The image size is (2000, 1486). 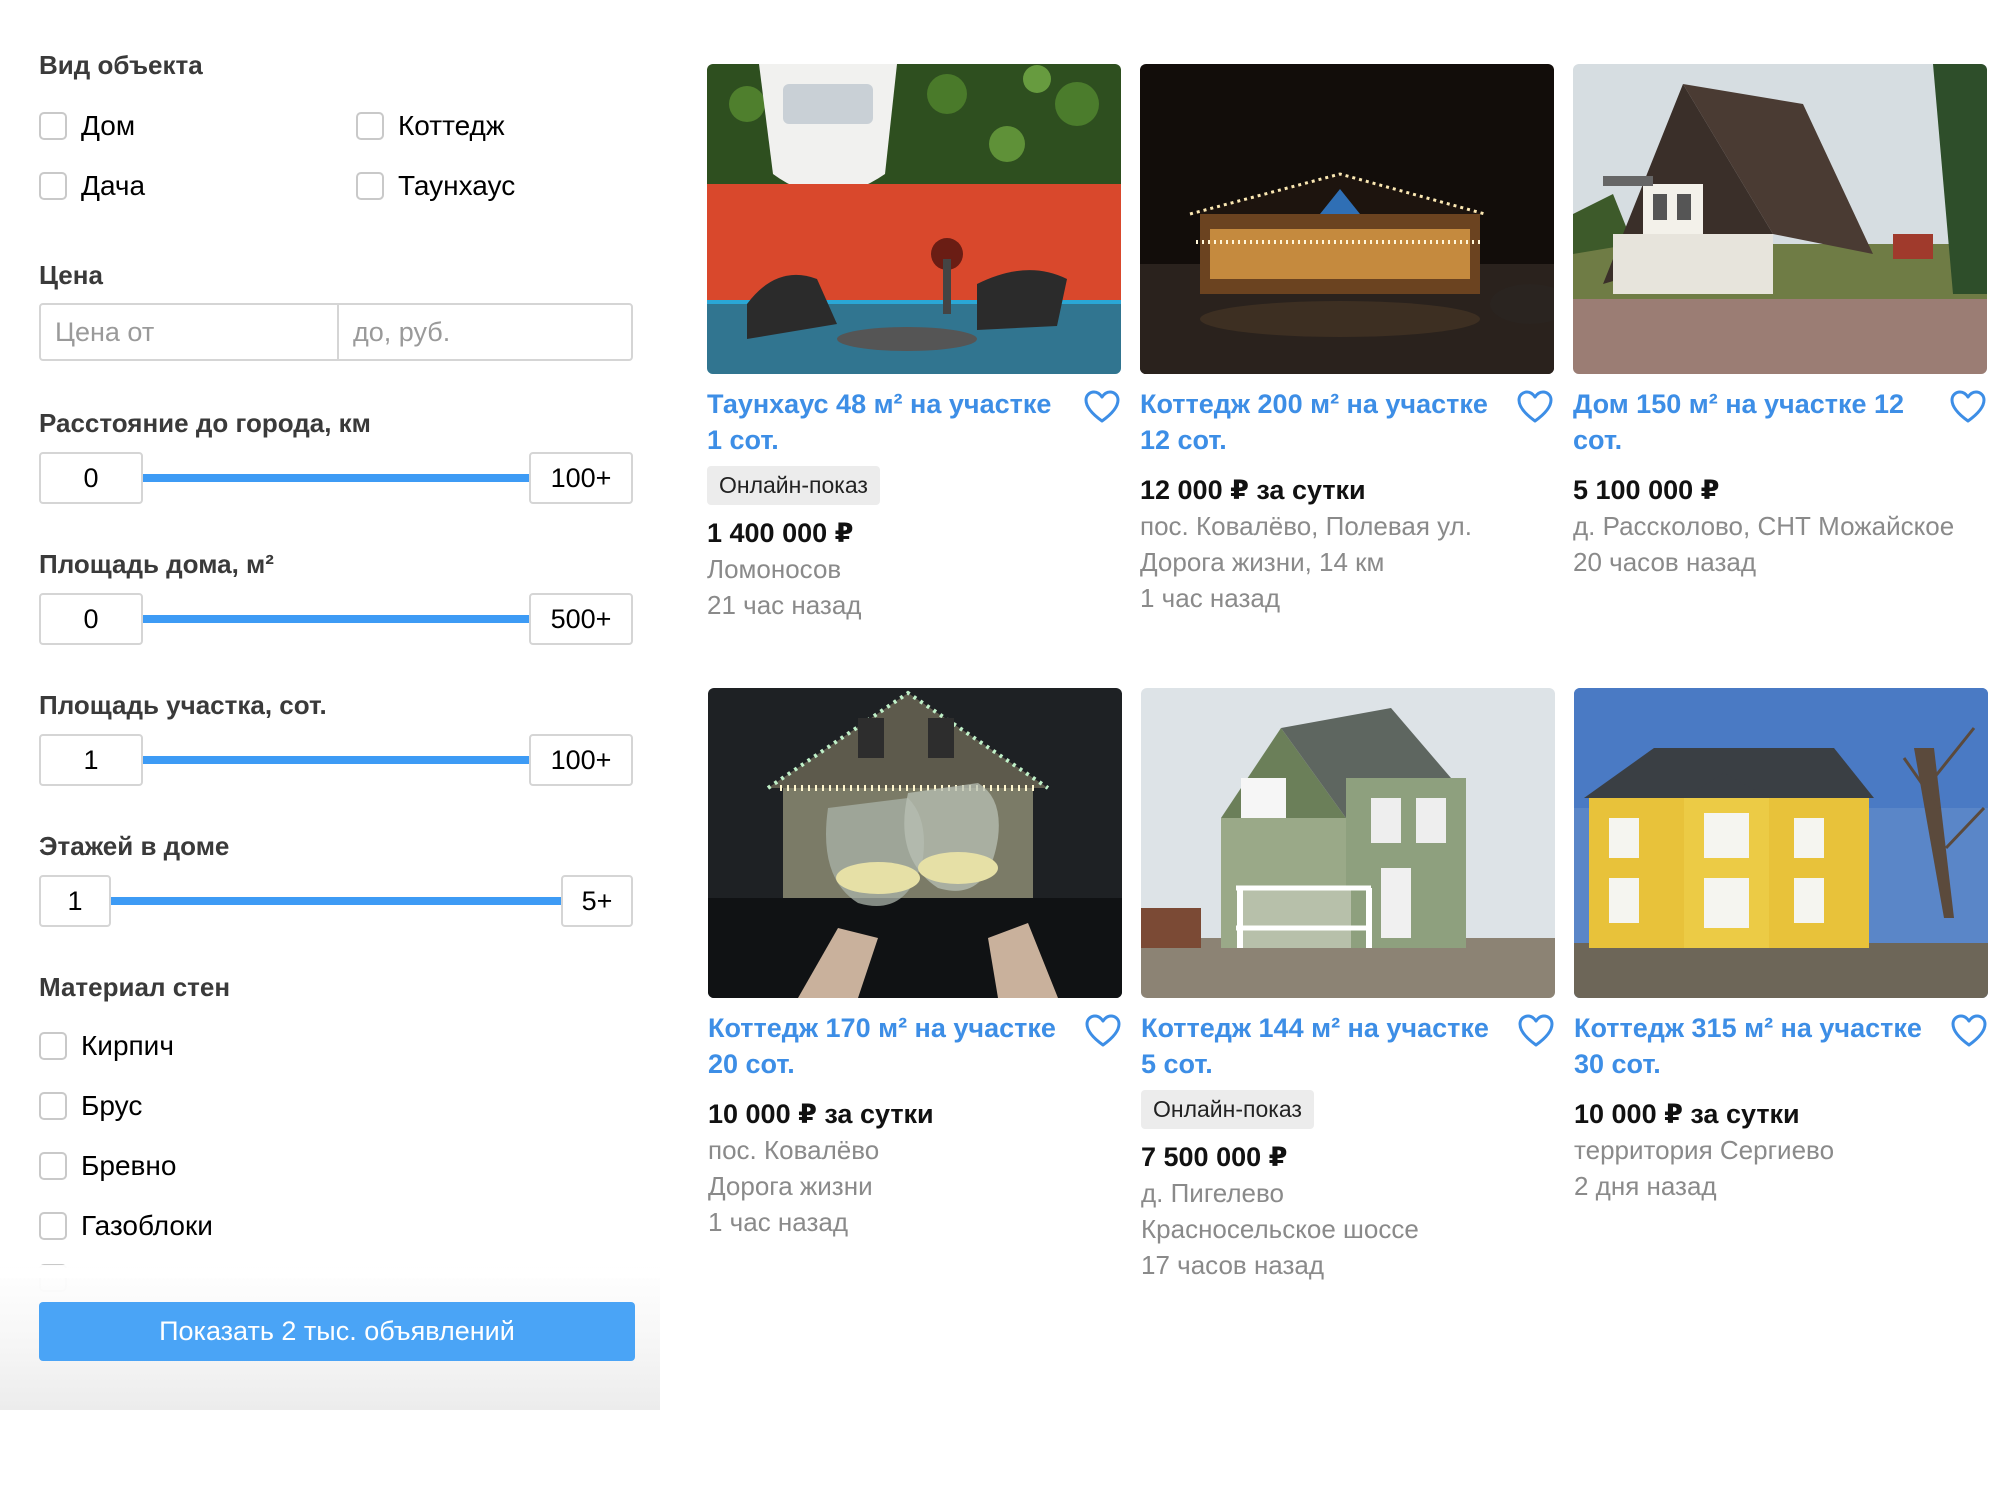 I want to click on listing-location-secondary: Дорога жизни, so click(x=790, y=1186).